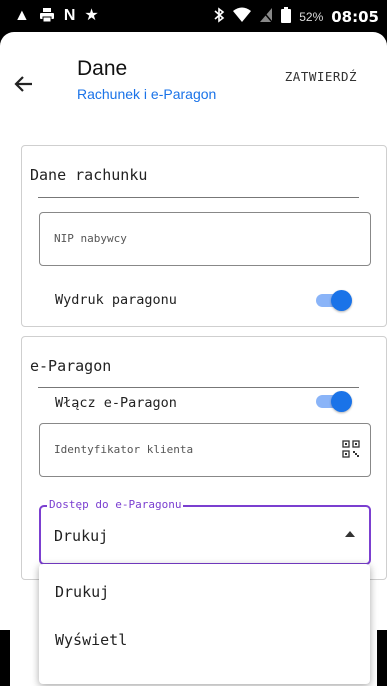 The image size is (387, 686). Describe the element at coordinates (56, 17) in the screenshot. I see `status-bar-left: ▲ N ★` at that location.